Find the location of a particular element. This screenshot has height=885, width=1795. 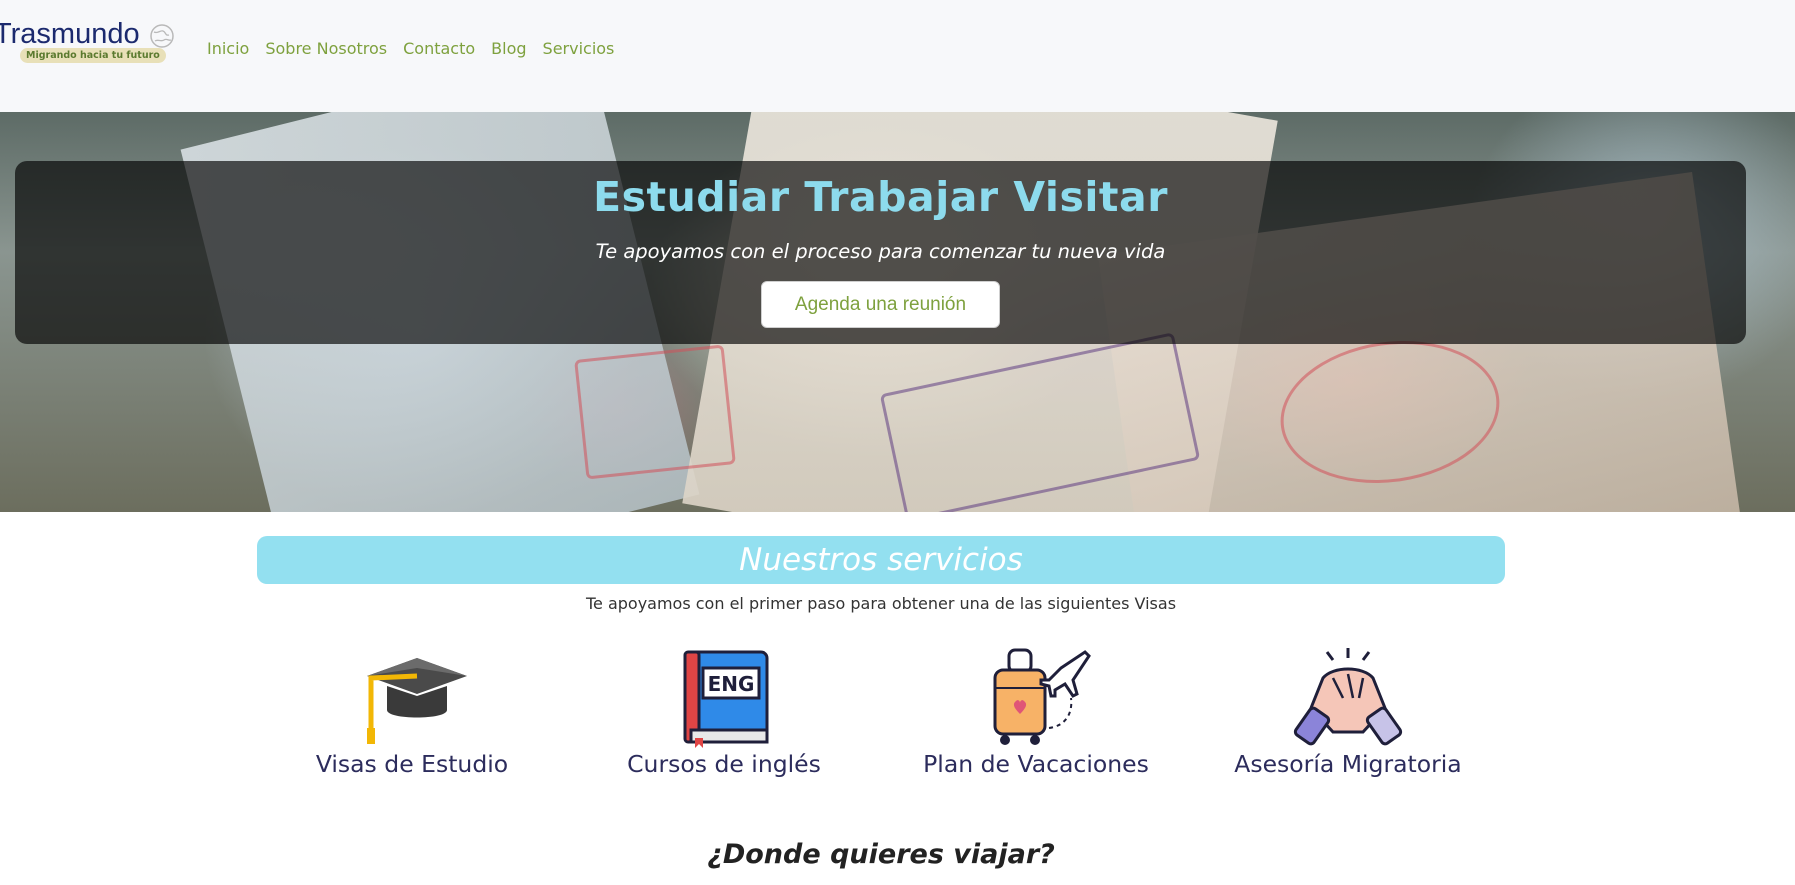

nav-link-contacto: Contacto is located at coordinates (439, 48).